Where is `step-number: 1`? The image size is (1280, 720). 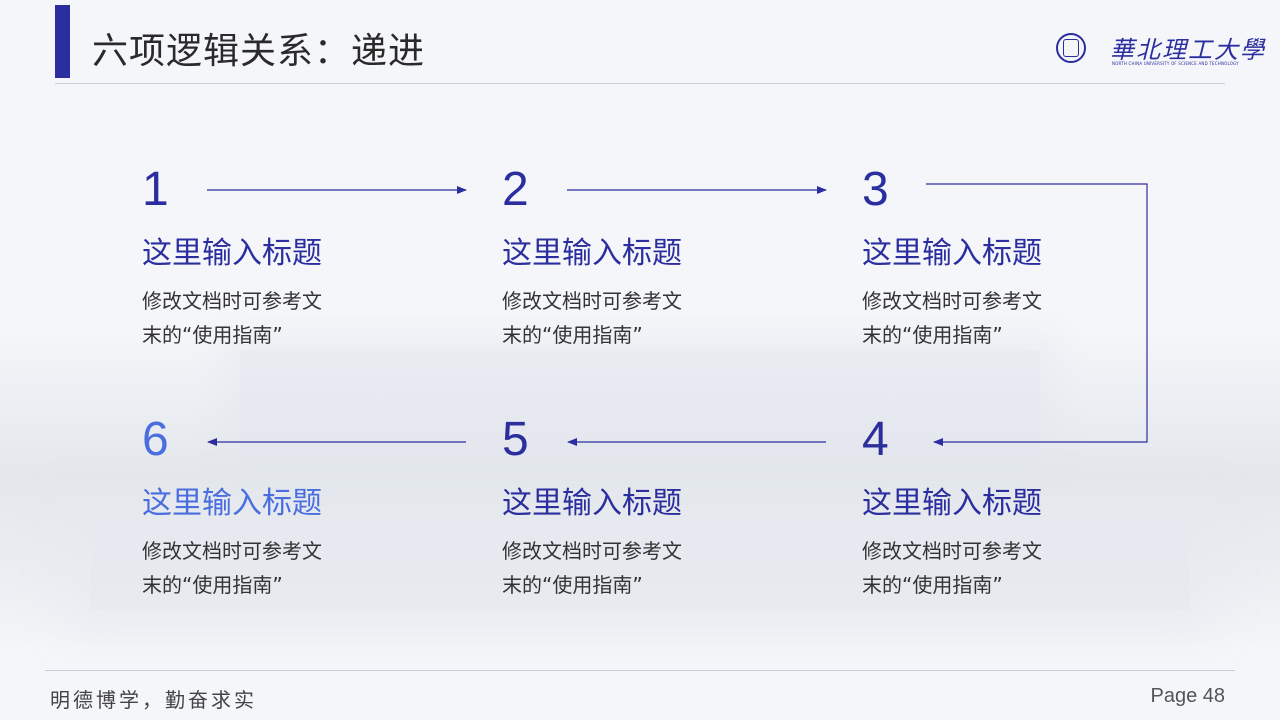 step-number: 1 is located at coordinates (155, 189).